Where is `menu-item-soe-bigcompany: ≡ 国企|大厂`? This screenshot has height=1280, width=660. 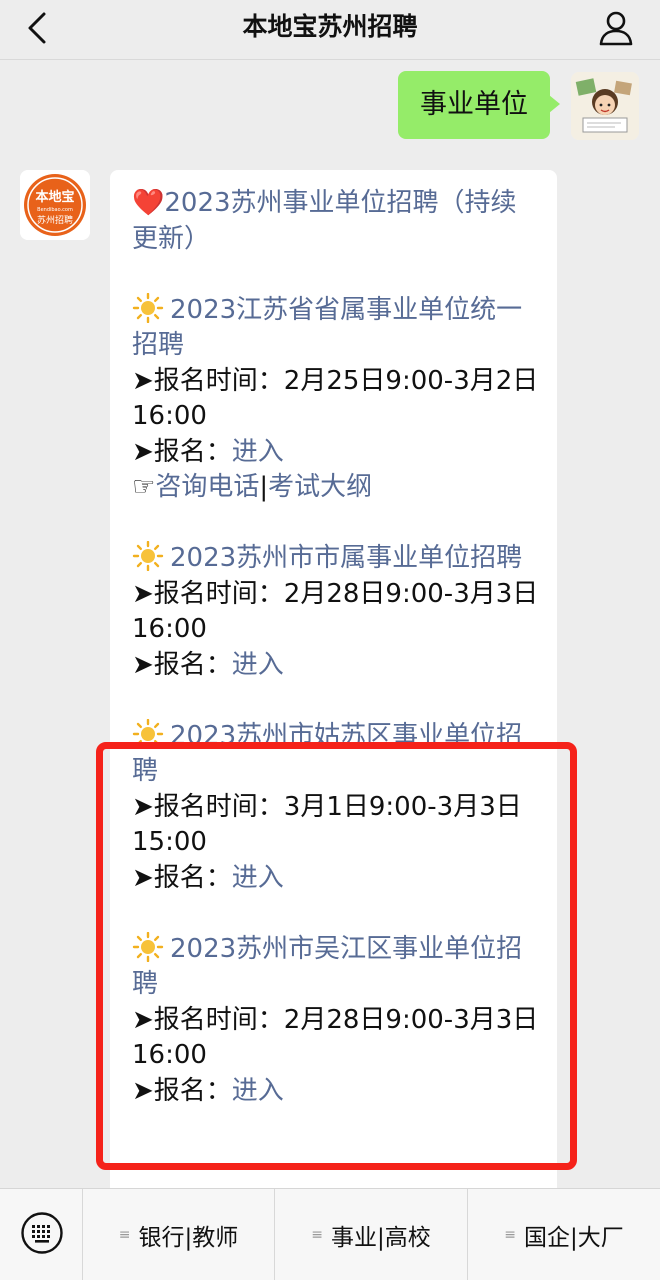 menu-item-soe-bigcompany: ≡ 国企|大厂 is located at coordinates (563, 1234).